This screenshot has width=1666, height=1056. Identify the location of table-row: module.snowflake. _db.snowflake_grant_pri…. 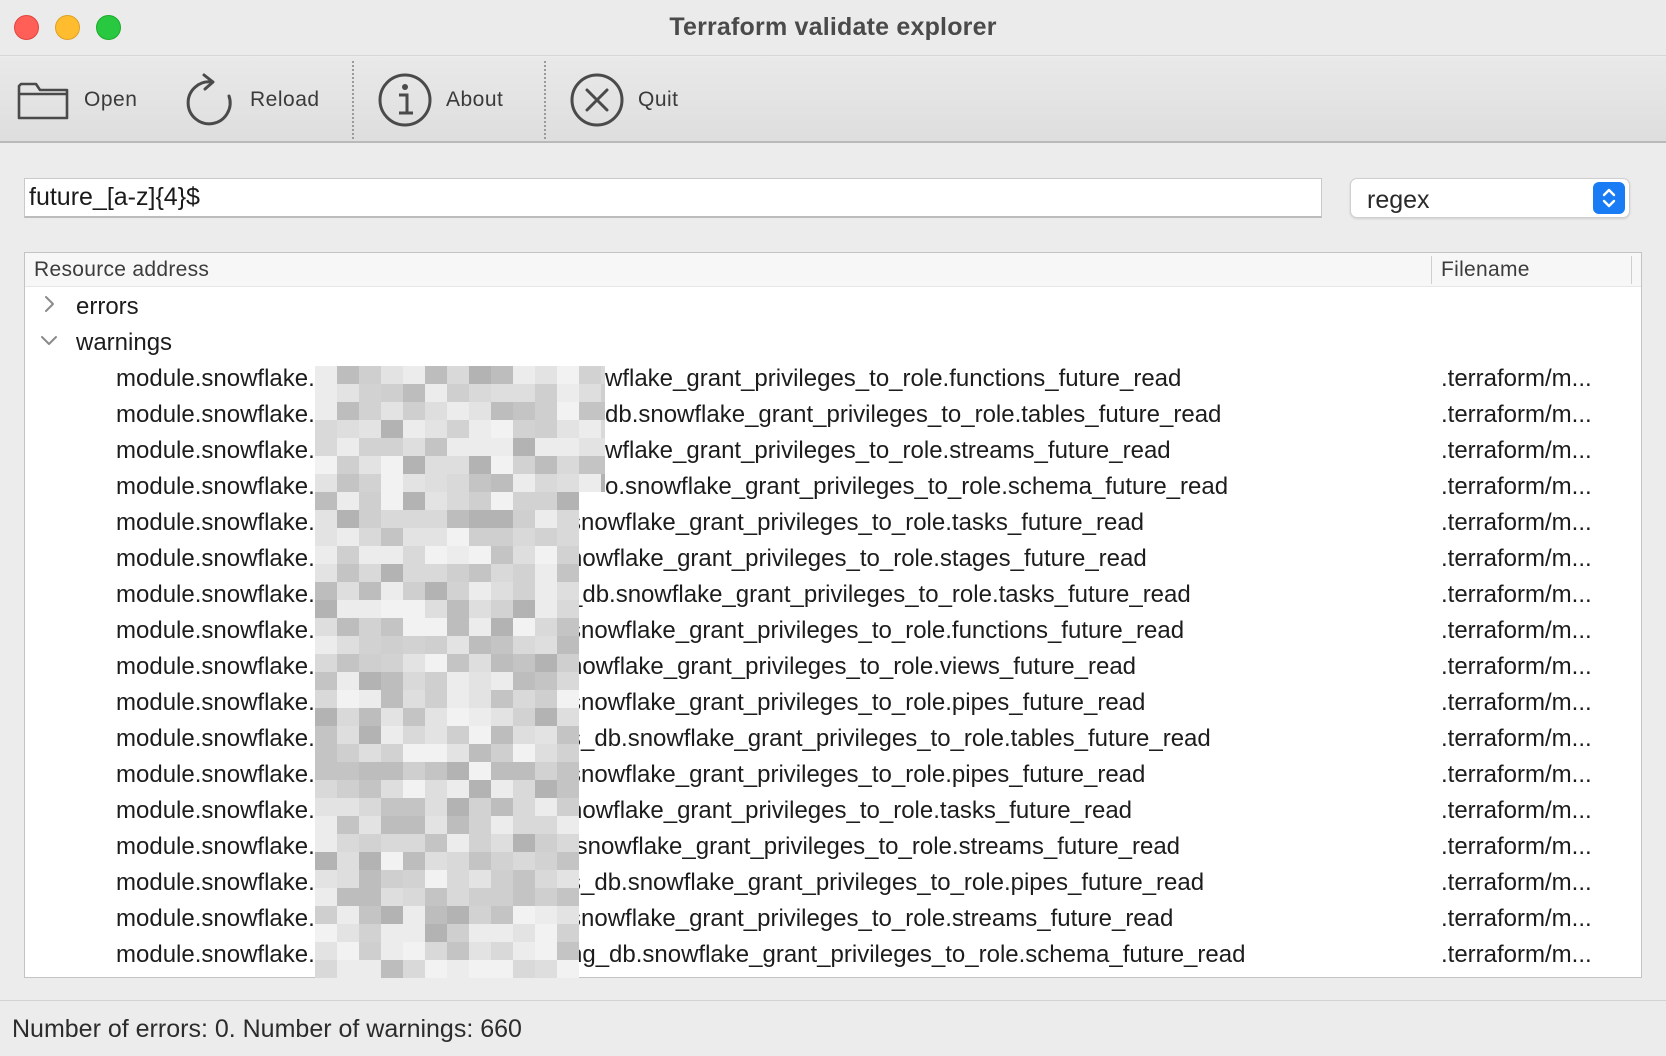
(833, 593).